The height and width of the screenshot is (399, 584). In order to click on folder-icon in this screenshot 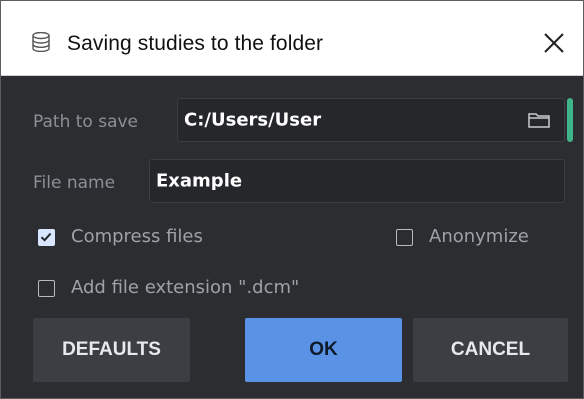, I will do `click(539, 120)`.